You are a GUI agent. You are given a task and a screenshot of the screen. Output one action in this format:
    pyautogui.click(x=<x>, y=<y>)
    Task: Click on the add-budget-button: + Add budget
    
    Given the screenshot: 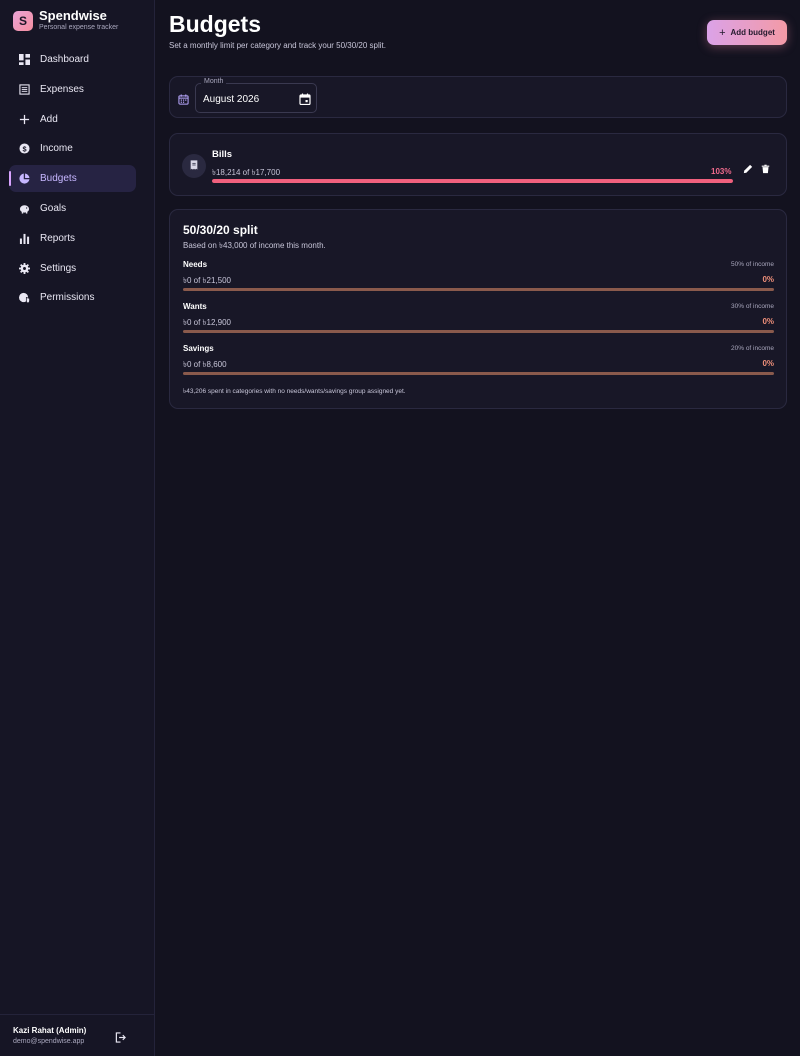 What is the action you would take?
    pyautogui.click(x=747, y=32)
    